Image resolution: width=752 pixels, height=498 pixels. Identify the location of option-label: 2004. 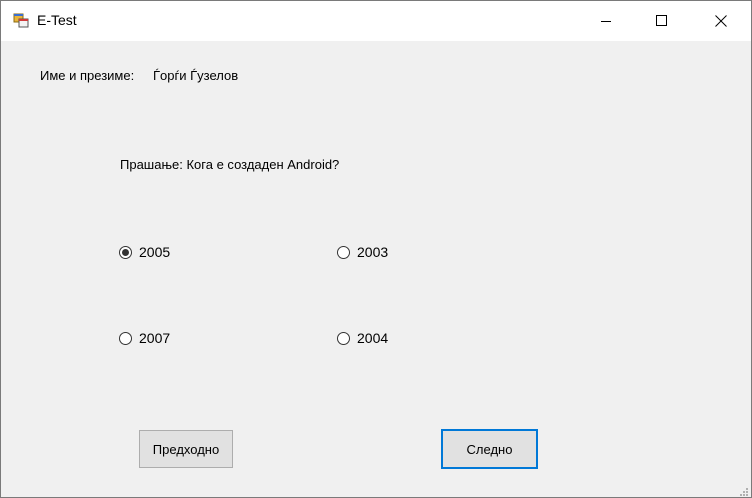
(373, 338).